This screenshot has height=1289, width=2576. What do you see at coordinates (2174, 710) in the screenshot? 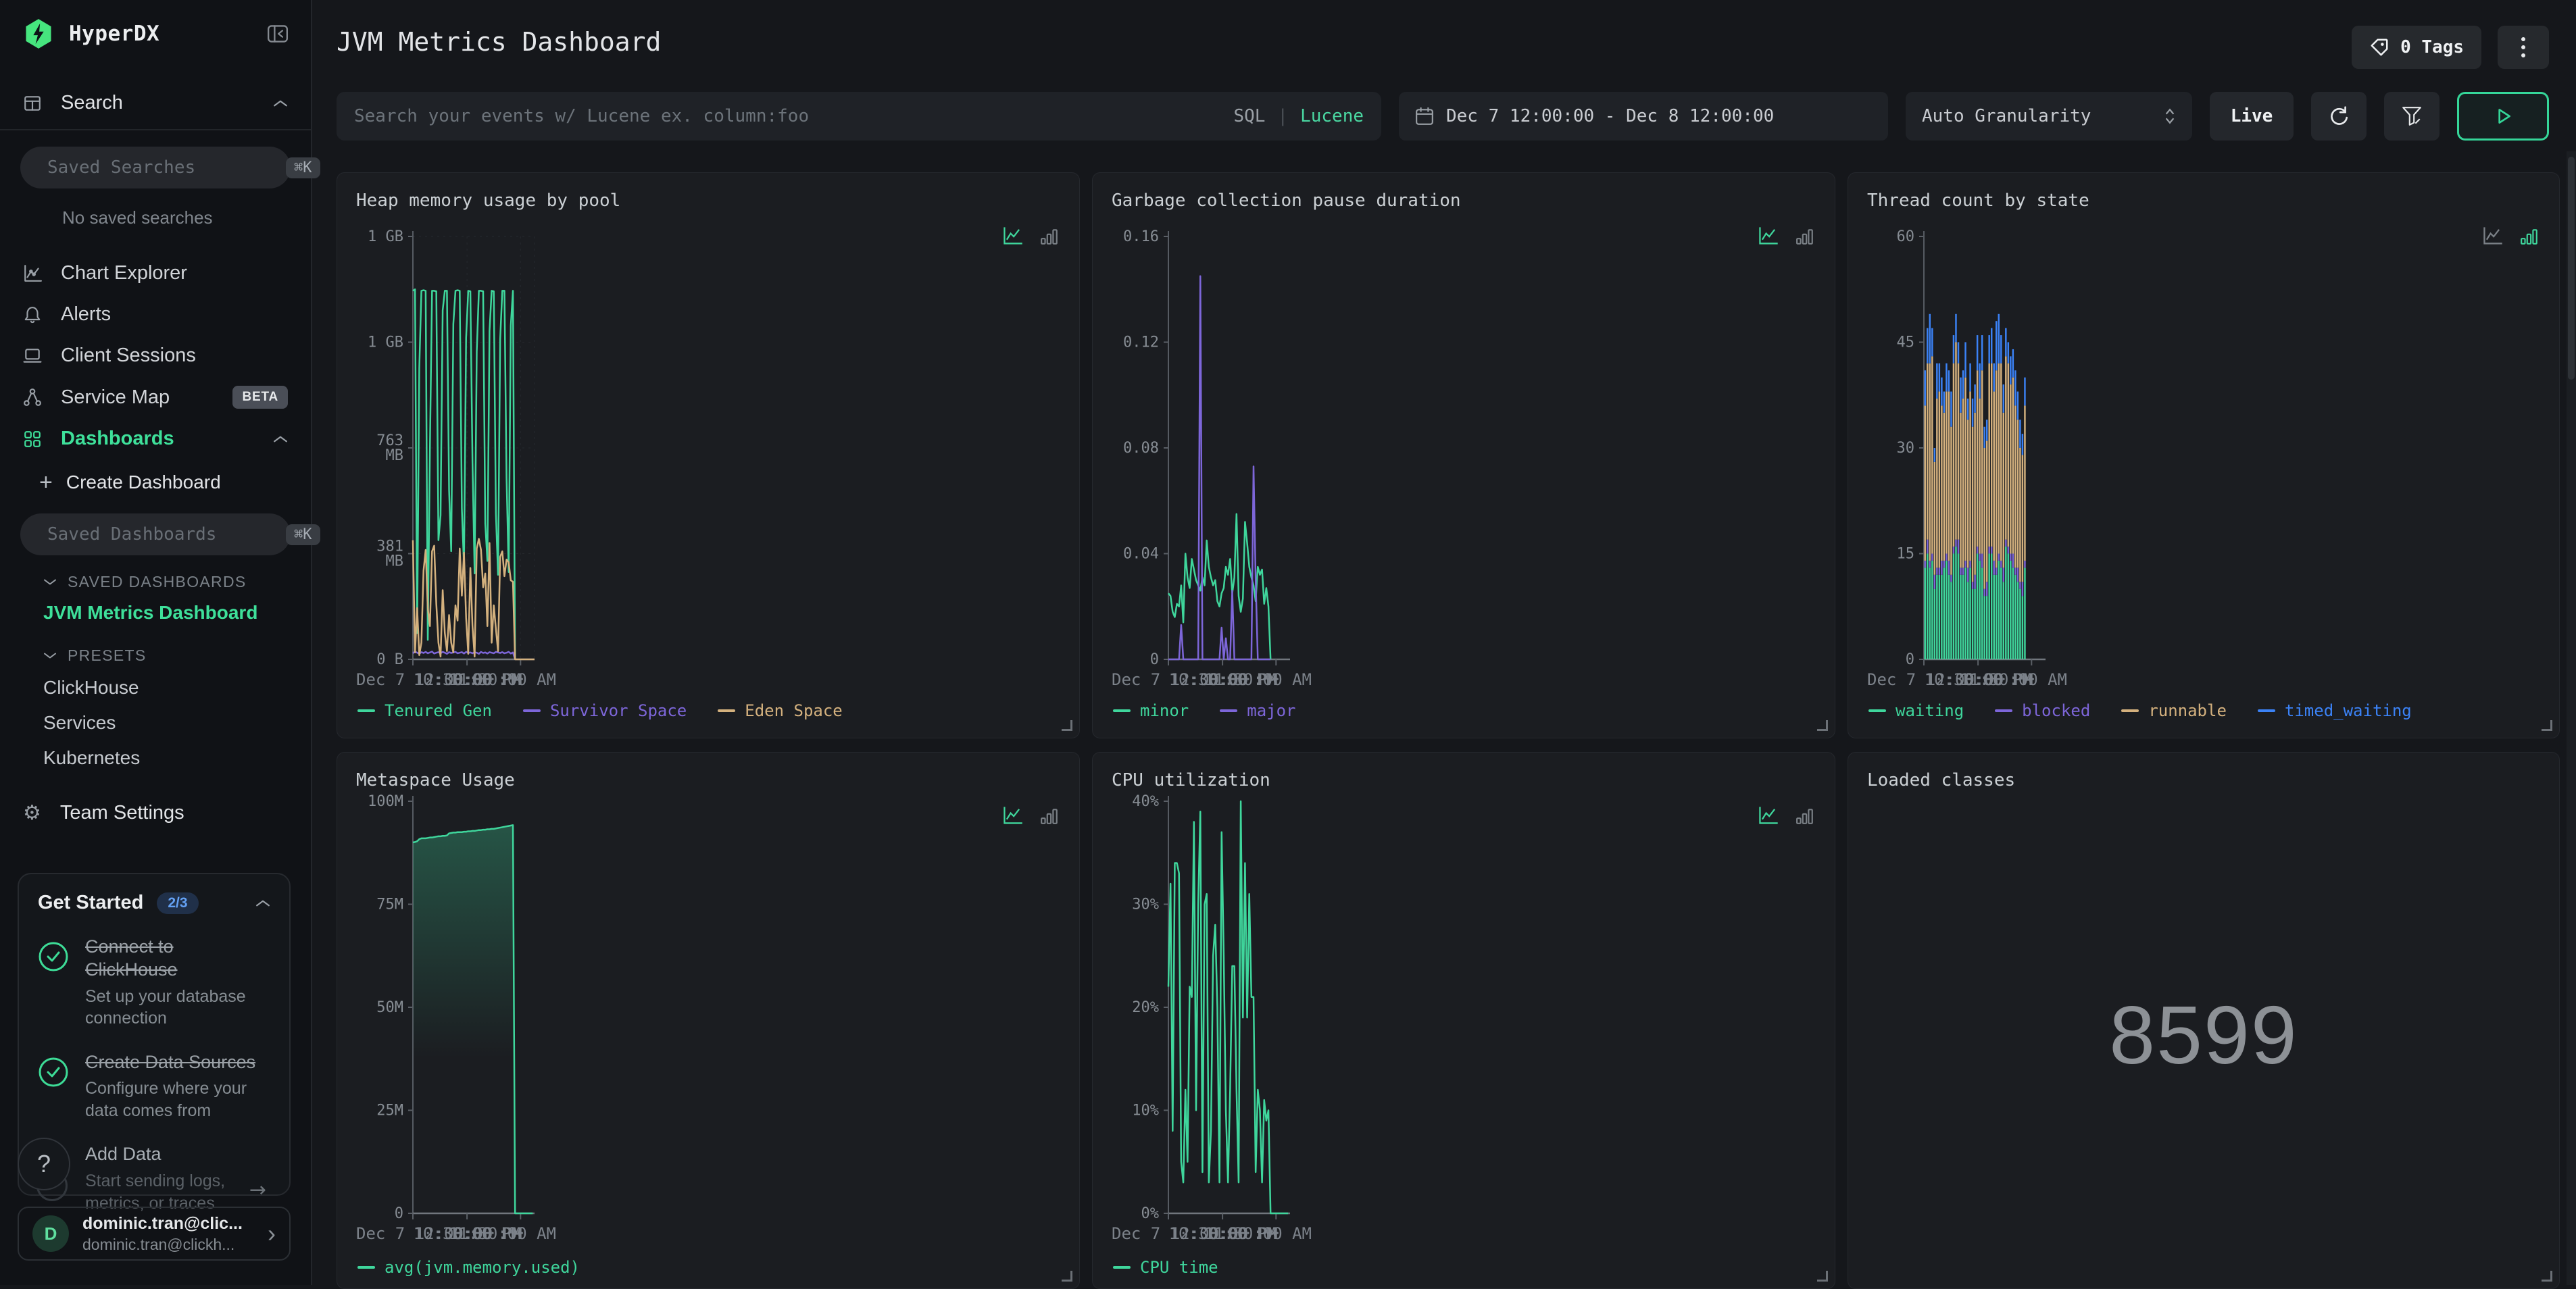
I see `legend-item: runnable` at bounding box center [2174, 710].